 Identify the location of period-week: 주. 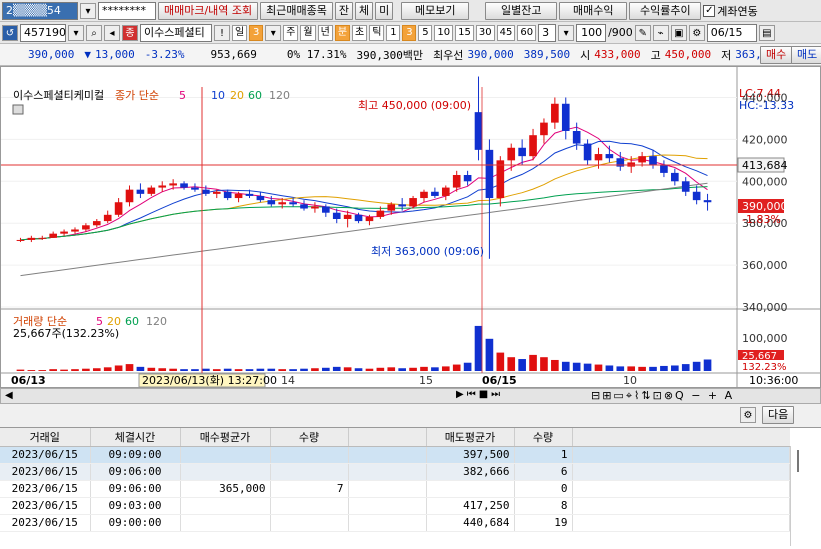
(291, 32).